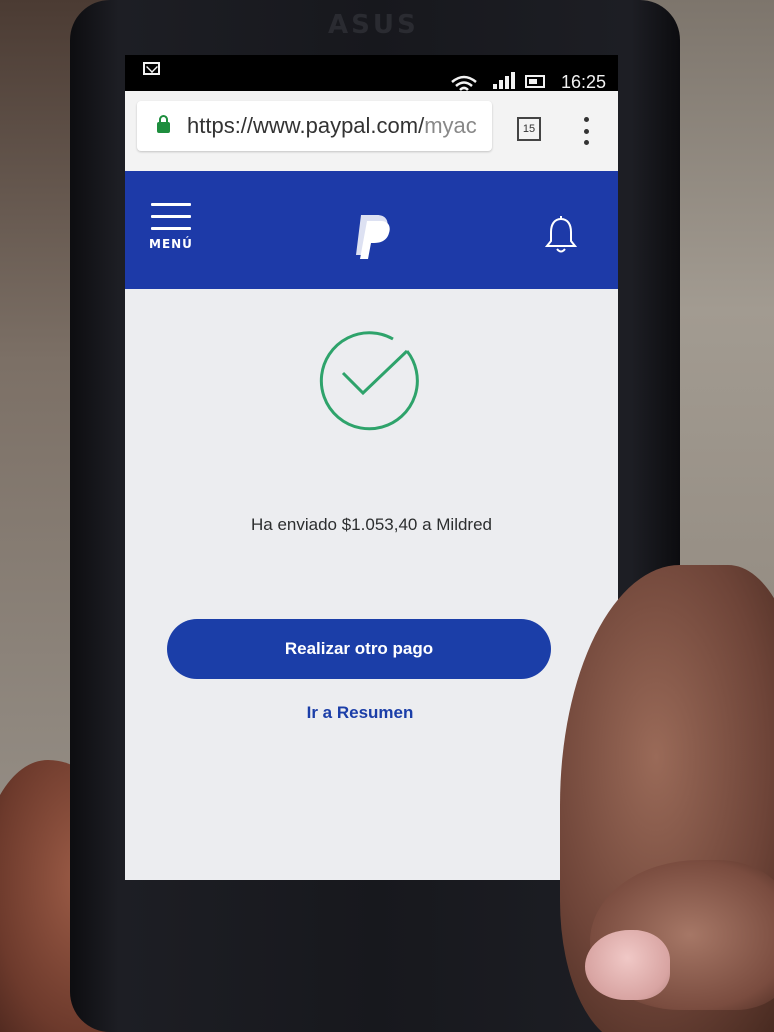  I want to click on more-icon, so click(586, 131).